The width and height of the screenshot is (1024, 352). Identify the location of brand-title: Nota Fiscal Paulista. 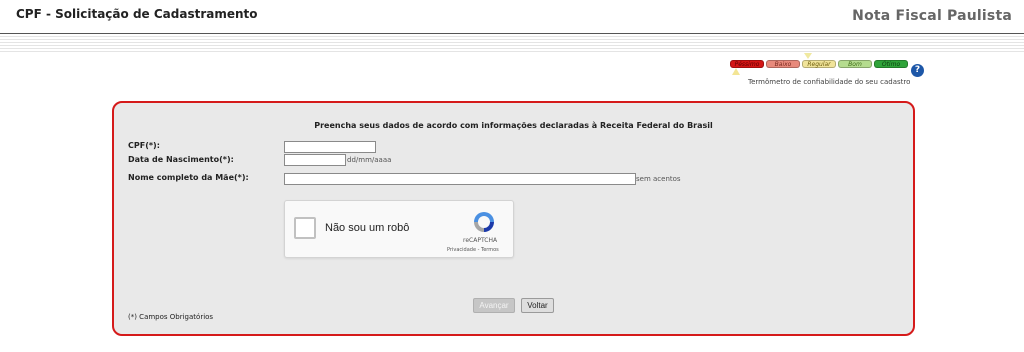
(932, 16).